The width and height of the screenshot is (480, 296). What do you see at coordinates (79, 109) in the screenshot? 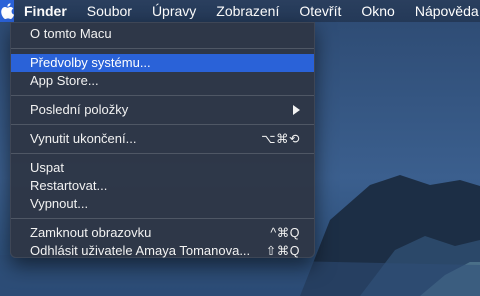
I see `menu-item-recent-items-label: Poslední položky` at bounding box center [79, 109].